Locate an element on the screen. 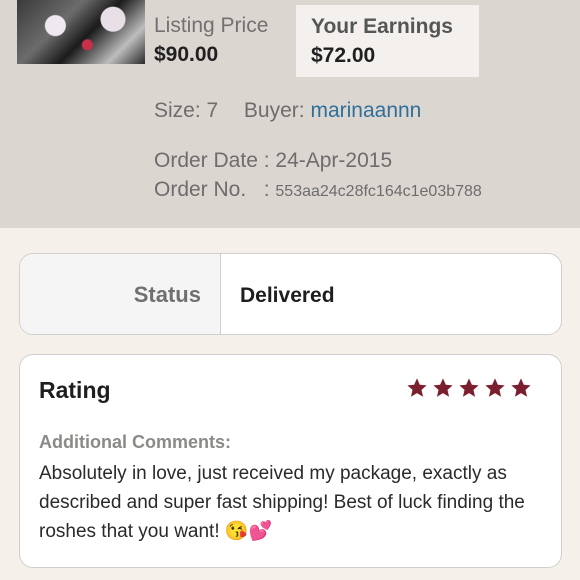 Image resolution: width=580 pixels, height=580 pixels. order-number-row: Order No. : 553aa24c28fc164c1e03b788 is located at coordinates (318, 190).